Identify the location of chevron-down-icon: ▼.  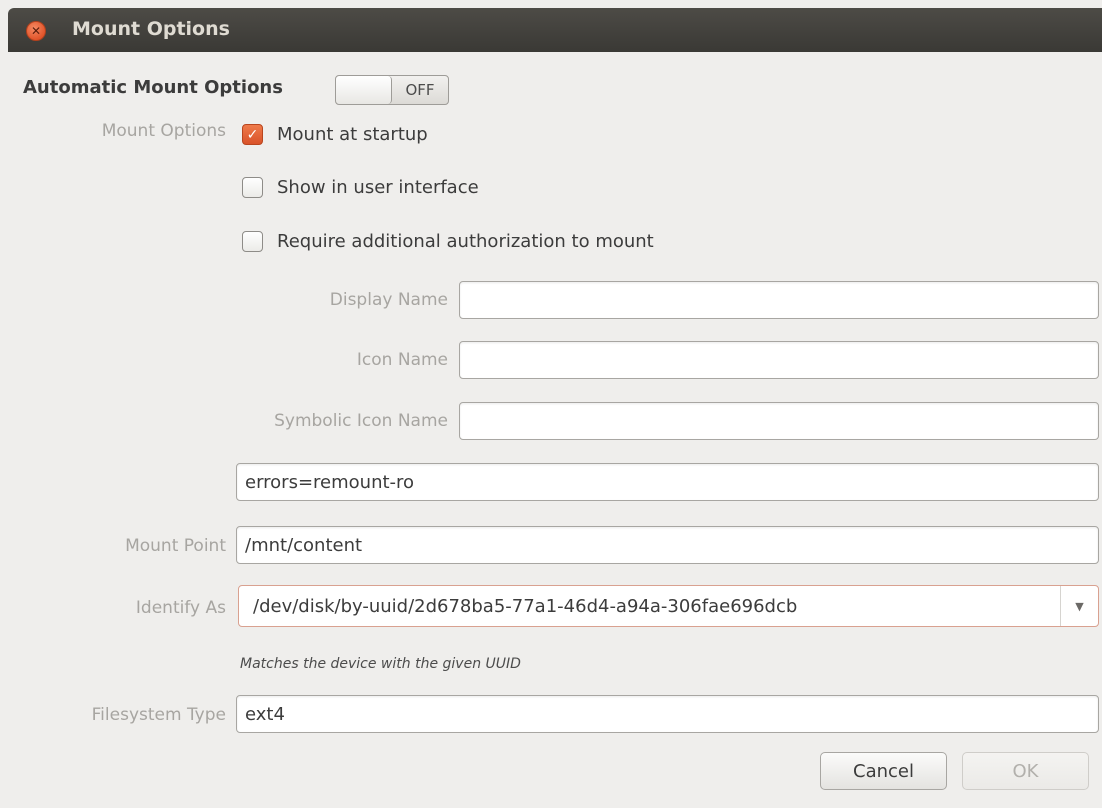
(1079, 606).